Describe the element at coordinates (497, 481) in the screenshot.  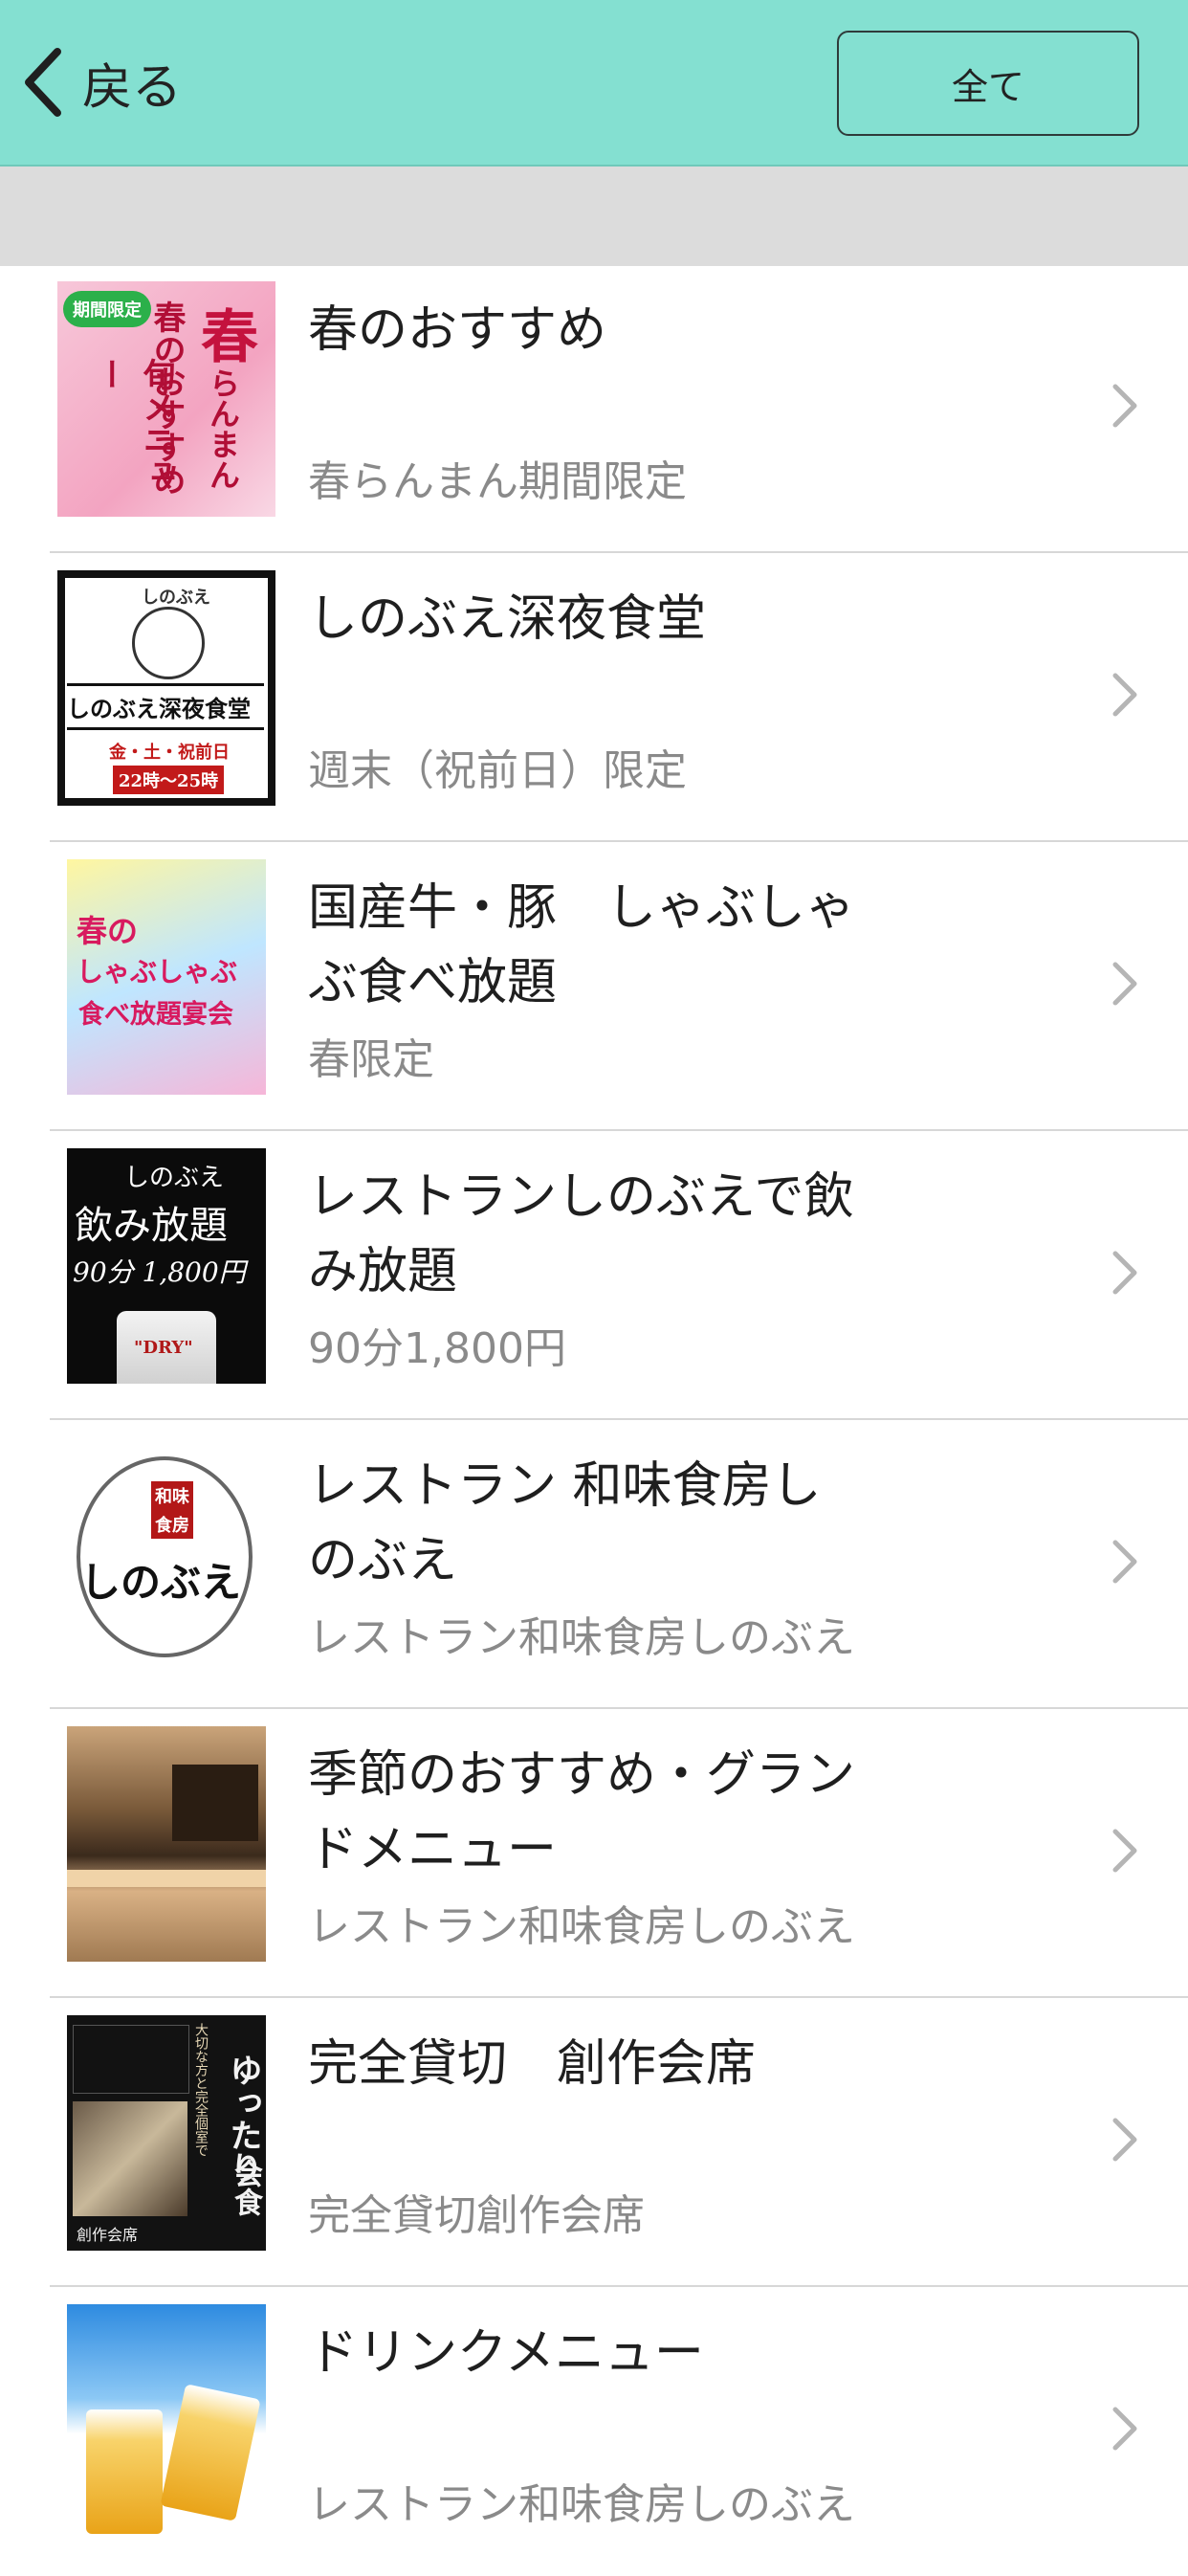
I see `item-subtitle: 春らんまん期間限定` at that location.